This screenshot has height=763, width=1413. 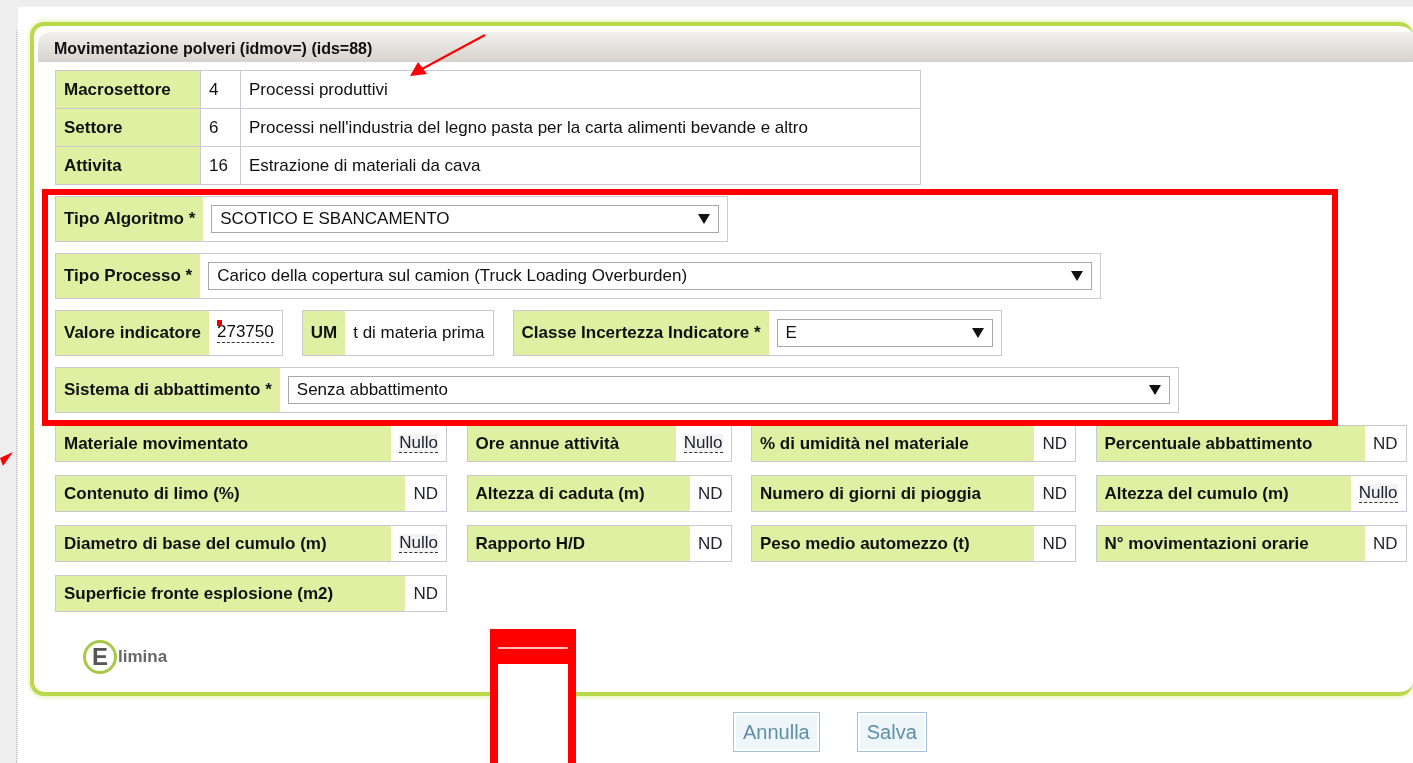 What do you see at coordinates (231, 493) in the screenshot?
I see `field-label: Contenuto di limo (%)` at bounding box center [231, 493].